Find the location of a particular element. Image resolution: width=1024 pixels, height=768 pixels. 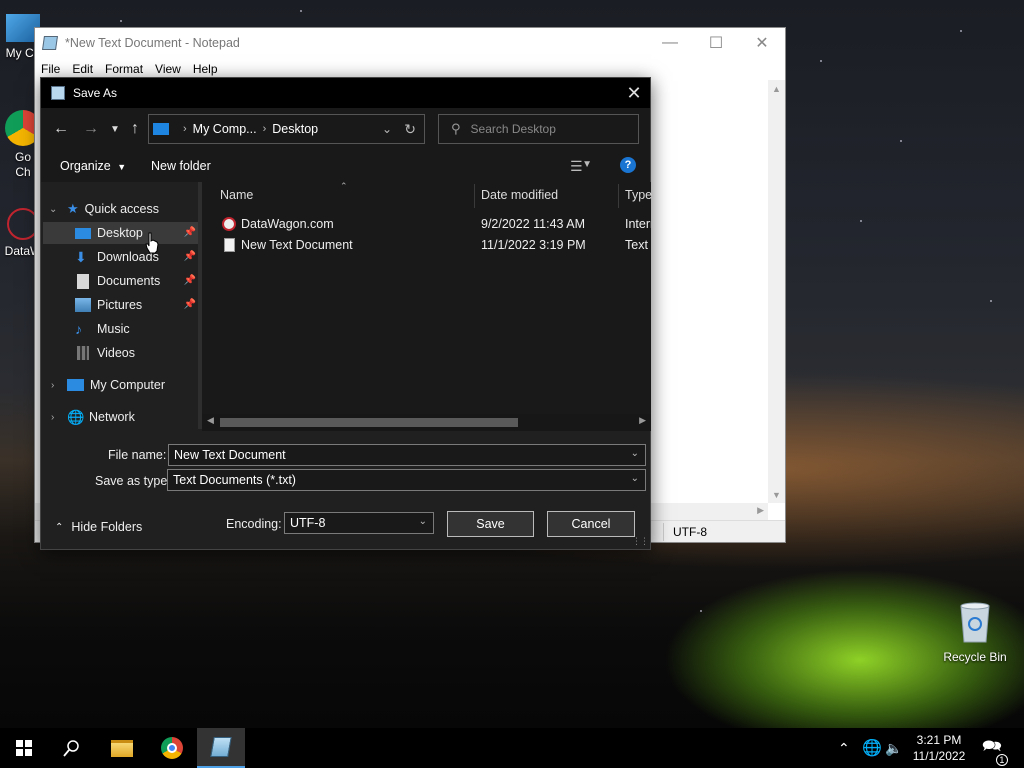

pin-icon: 📌 is located at coordinates (189, 280).